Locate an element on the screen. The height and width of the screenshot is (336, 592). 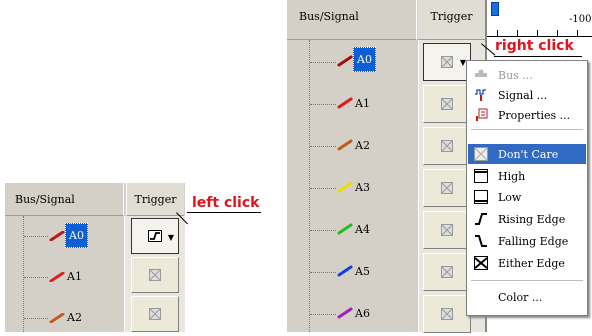
signal-label-a4: A4 is located at coordinates (362, 229).